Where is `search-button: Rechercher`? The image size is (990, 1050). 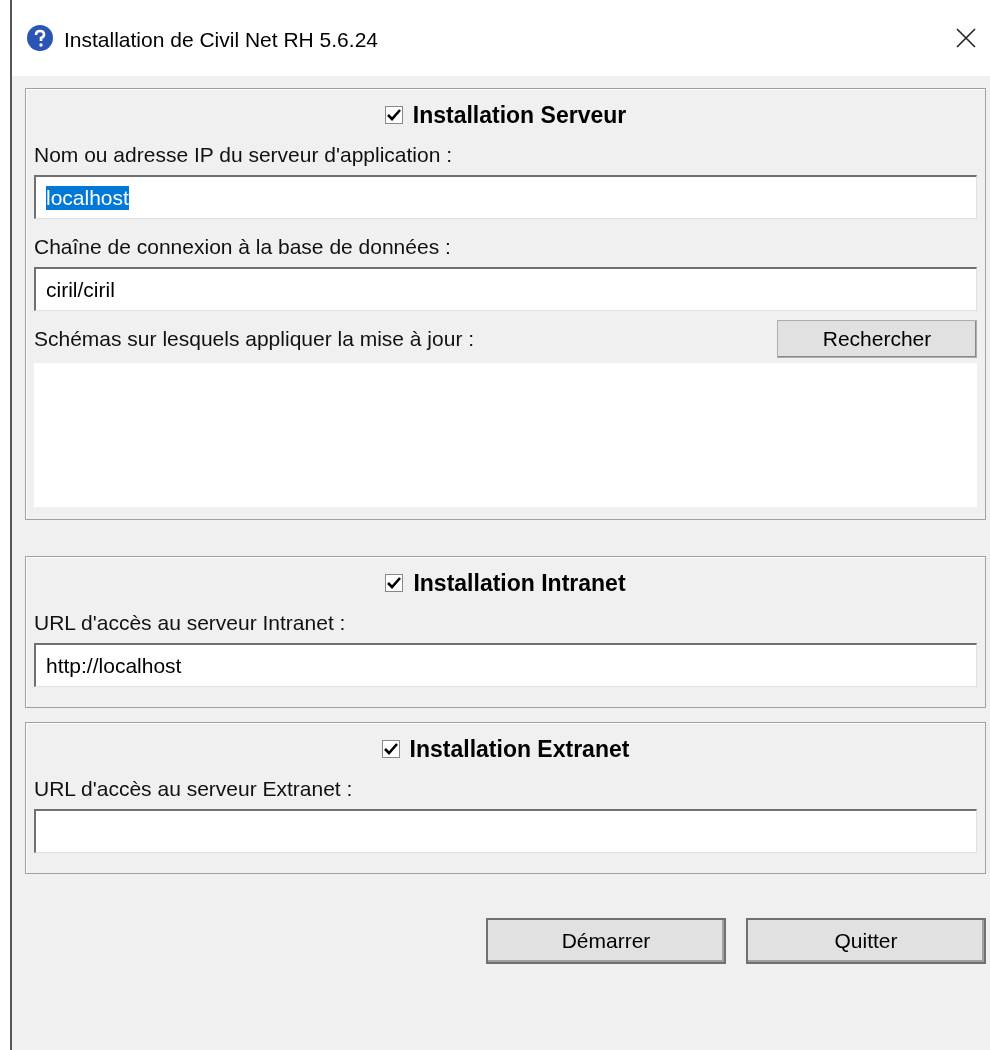
search-button: Rechercher is located at coordinates (877, 339).